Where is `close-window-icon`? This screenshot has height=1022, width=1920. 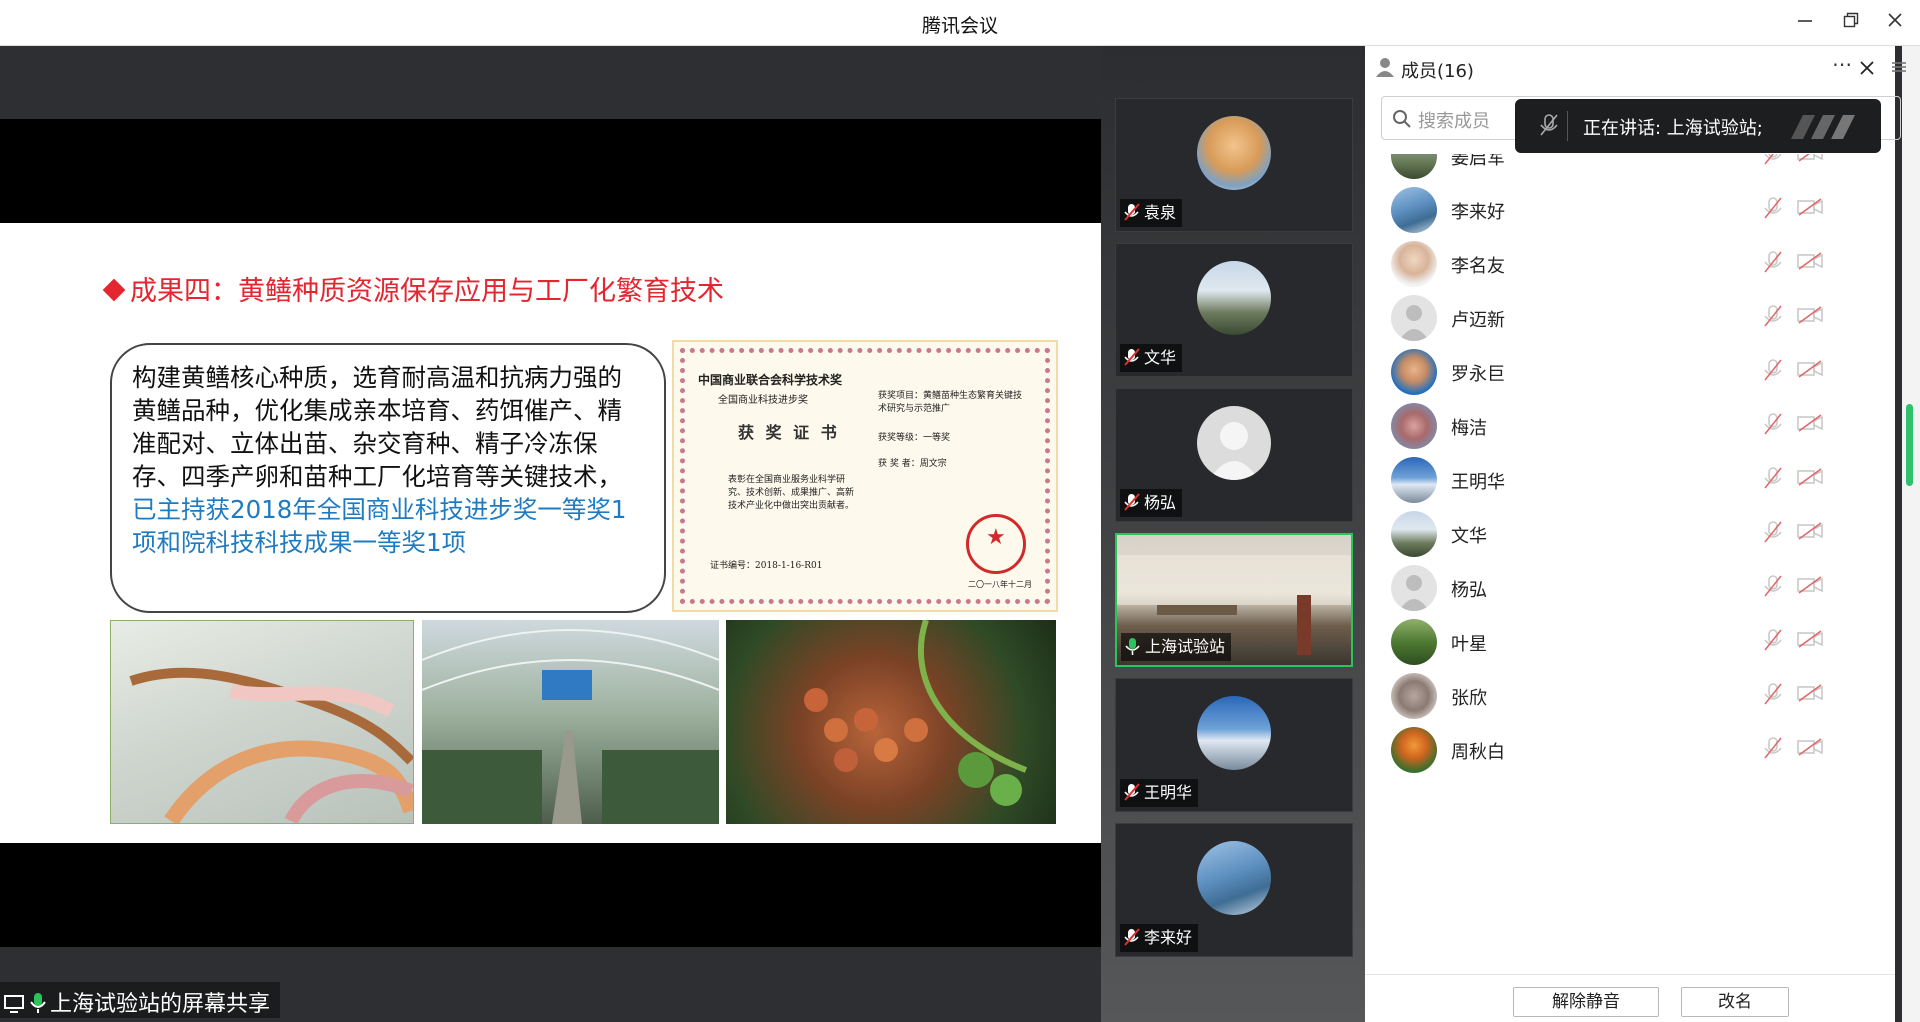 close-window-icon is located at coordinates (1895, 23).